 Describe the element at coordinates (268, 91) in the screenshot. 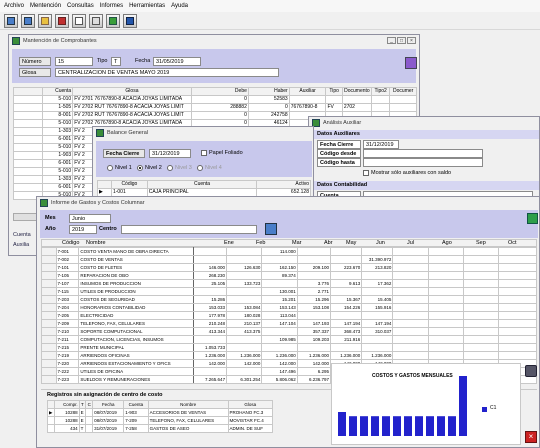

I see `col-haber: Haber` at that location.